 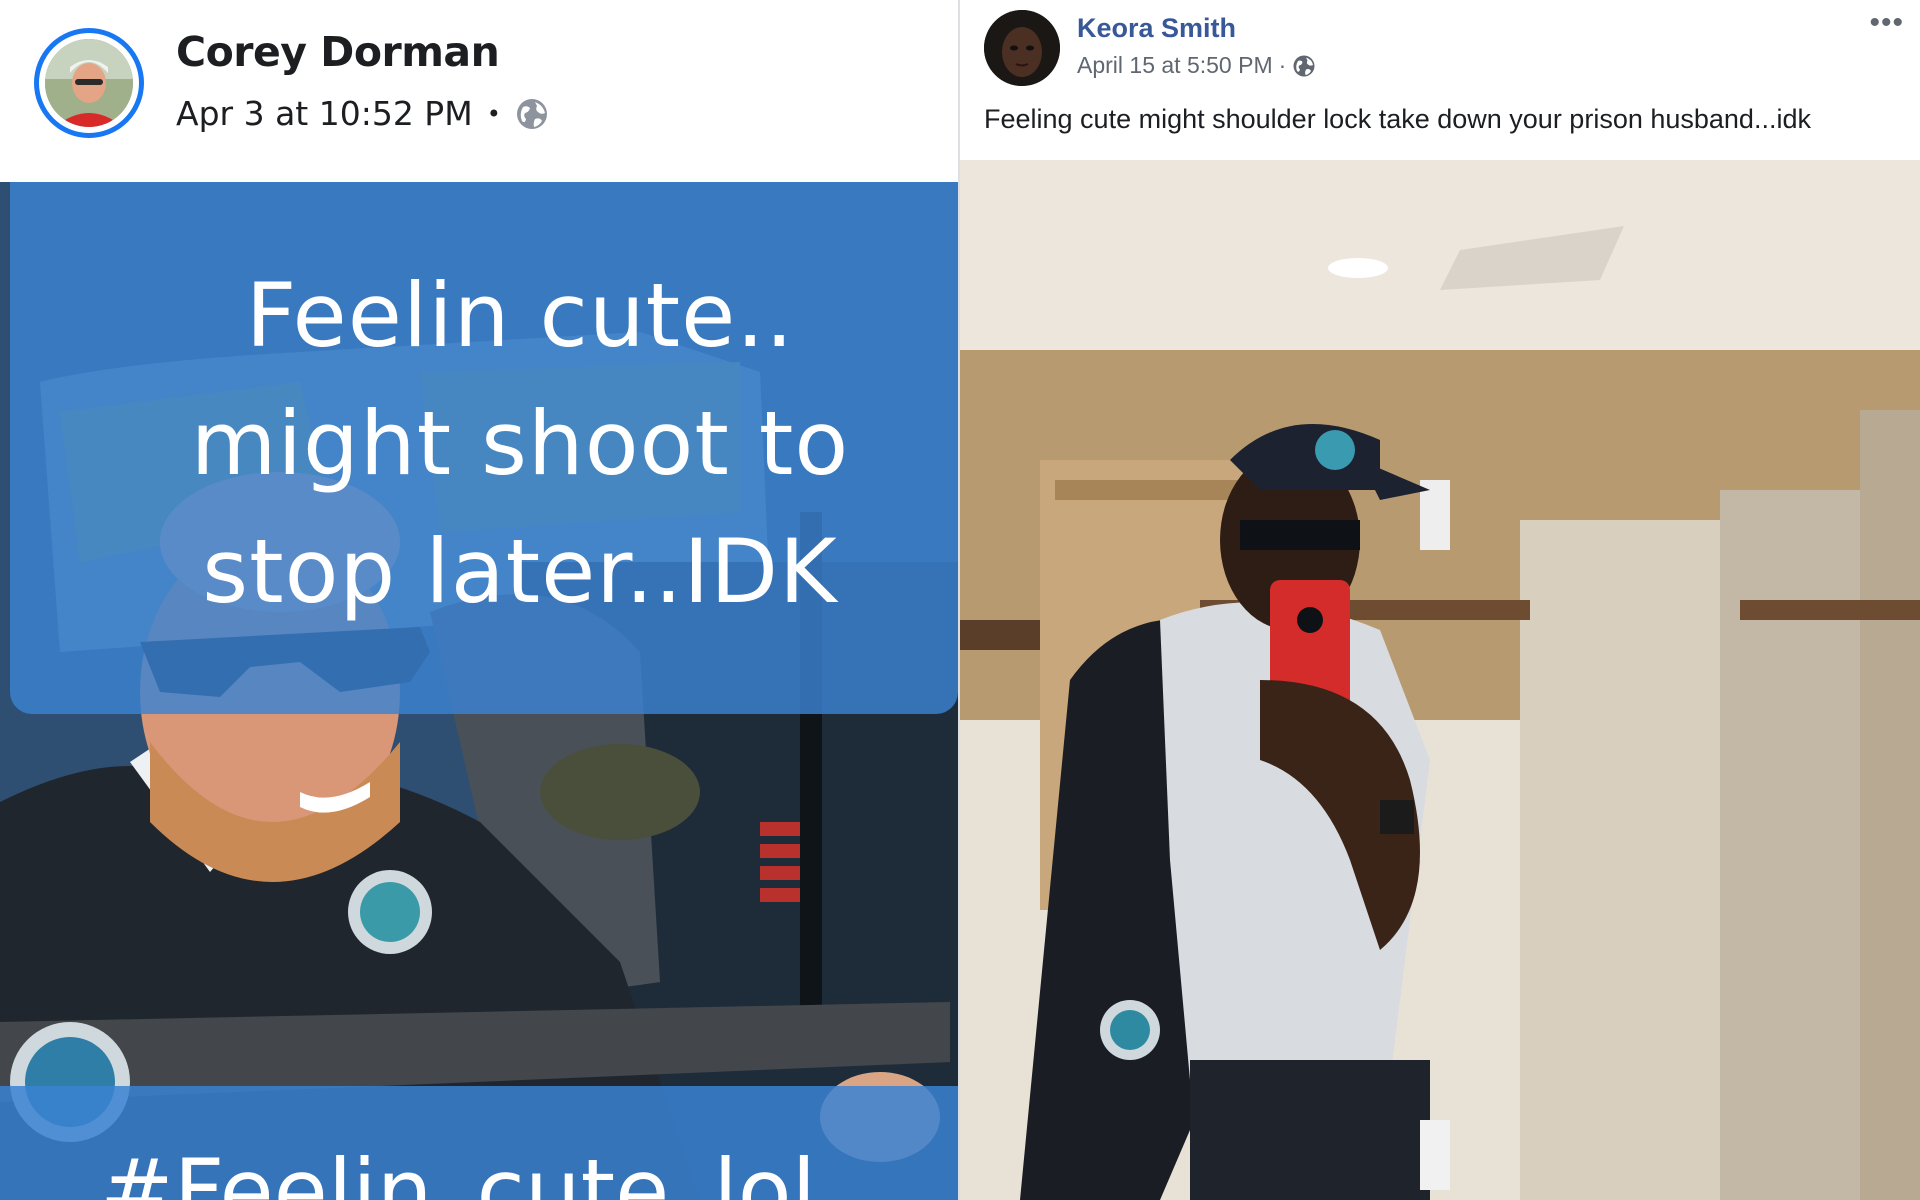 I want to click on left-author-avatar, so click(x=89, y=83).